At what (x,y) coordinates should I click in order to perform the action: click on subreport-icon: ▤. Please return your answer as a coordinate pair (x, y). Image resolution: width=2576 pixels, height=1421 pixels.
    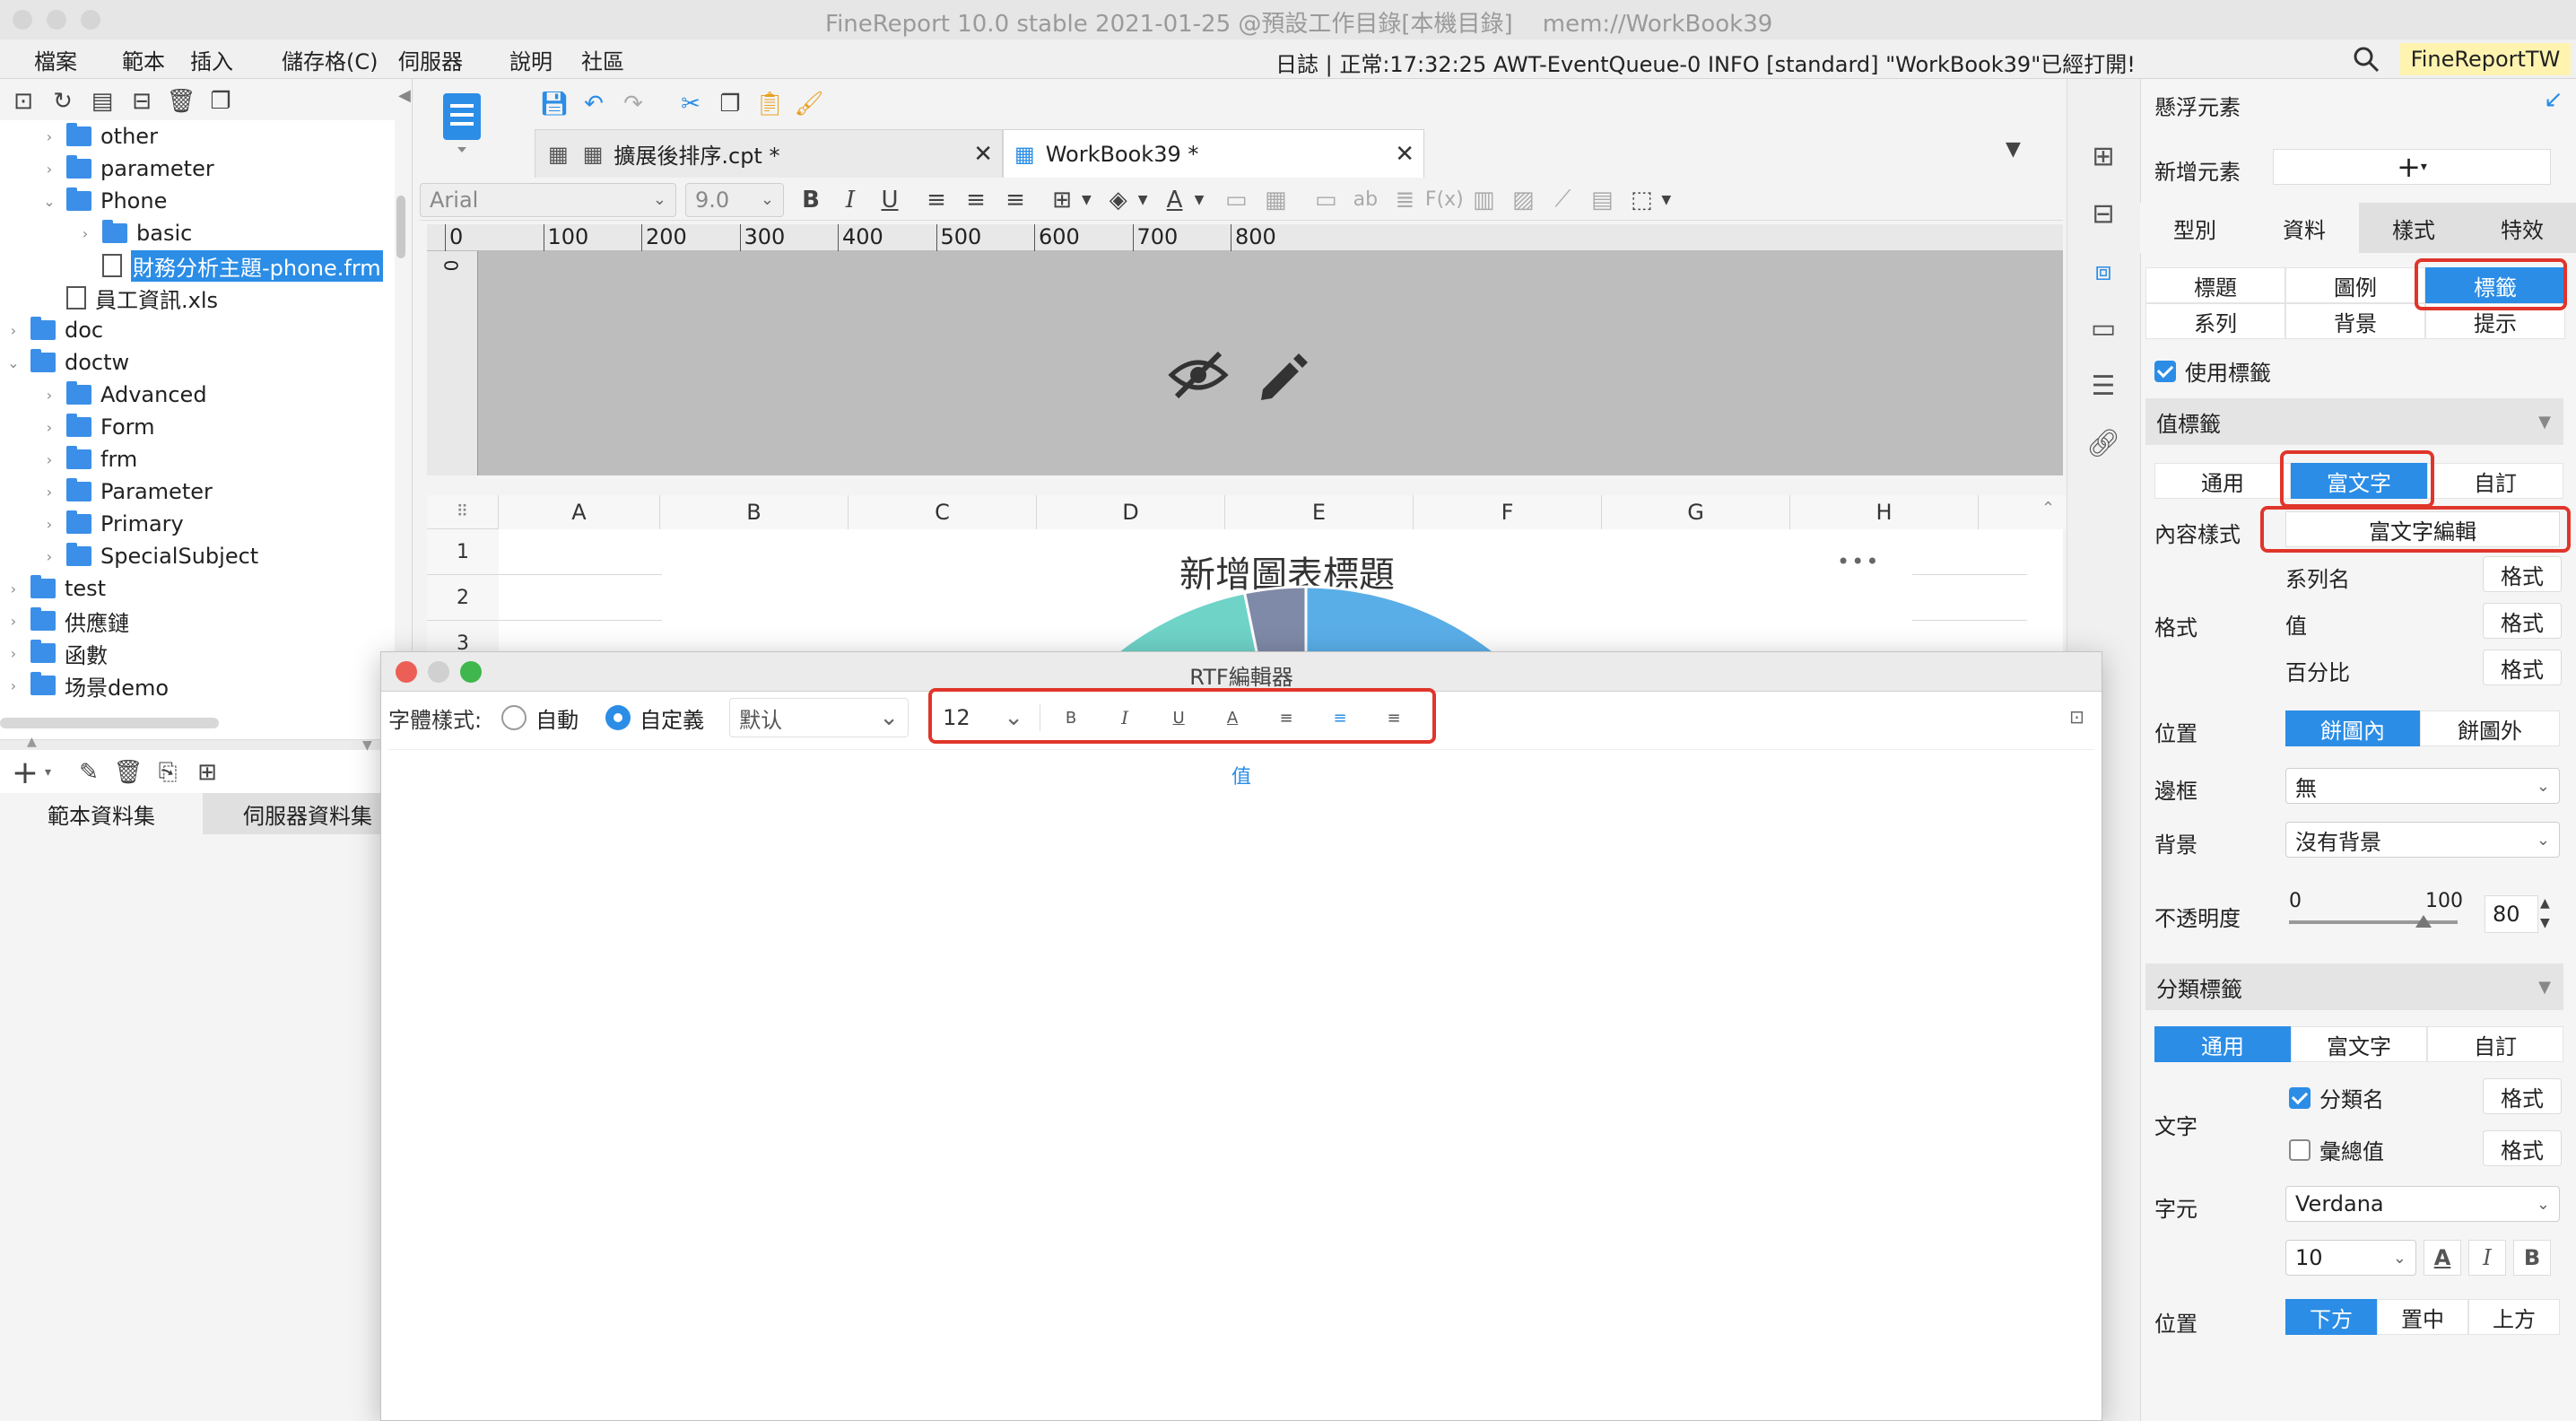
    Looking at the image, I should click on (1602, 200).